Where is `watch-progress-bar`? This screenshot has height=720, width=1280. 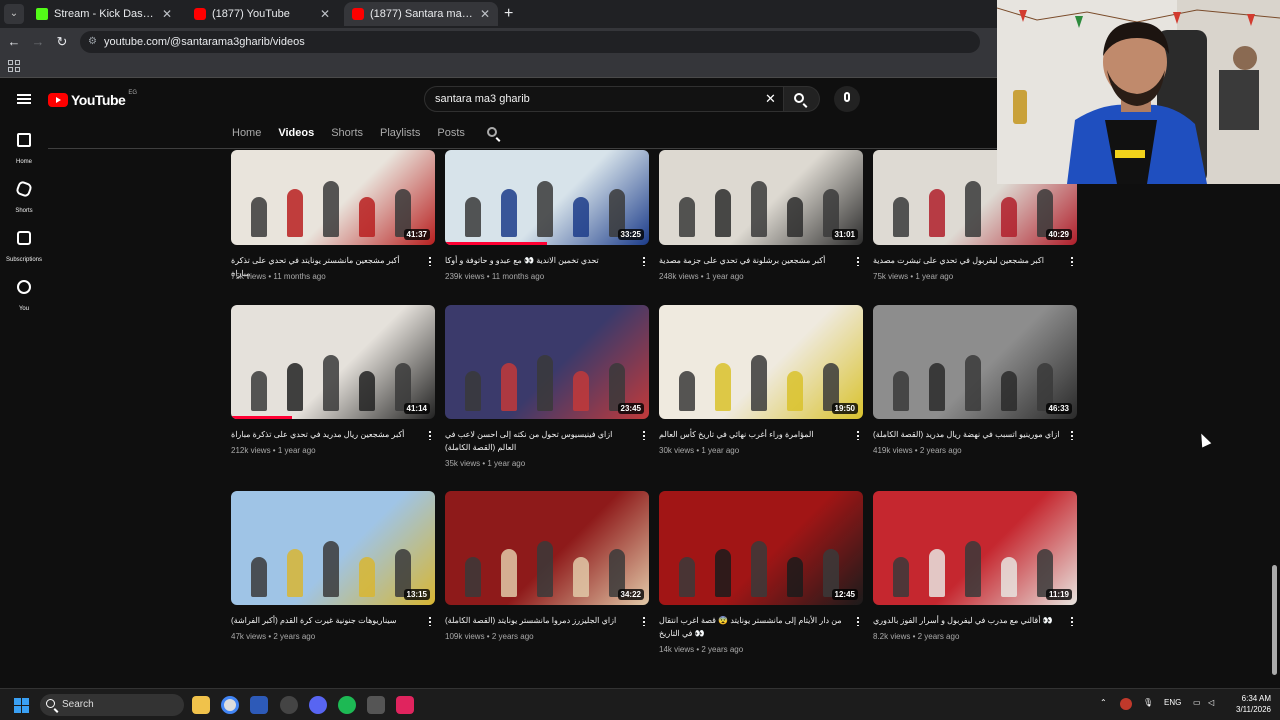
watch-progress-bar is located at coordinates (262, 417).